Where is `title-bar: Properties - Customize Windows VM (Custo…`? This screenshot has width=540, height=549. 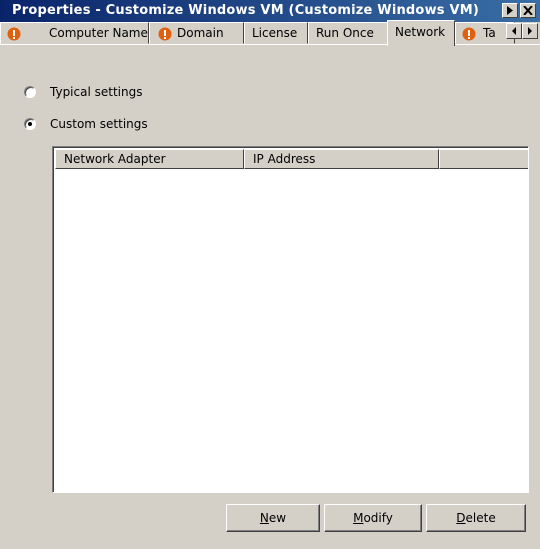 title-bar: Properties - Customize Windows VM (Custo… is located at coordinates (270, 11).